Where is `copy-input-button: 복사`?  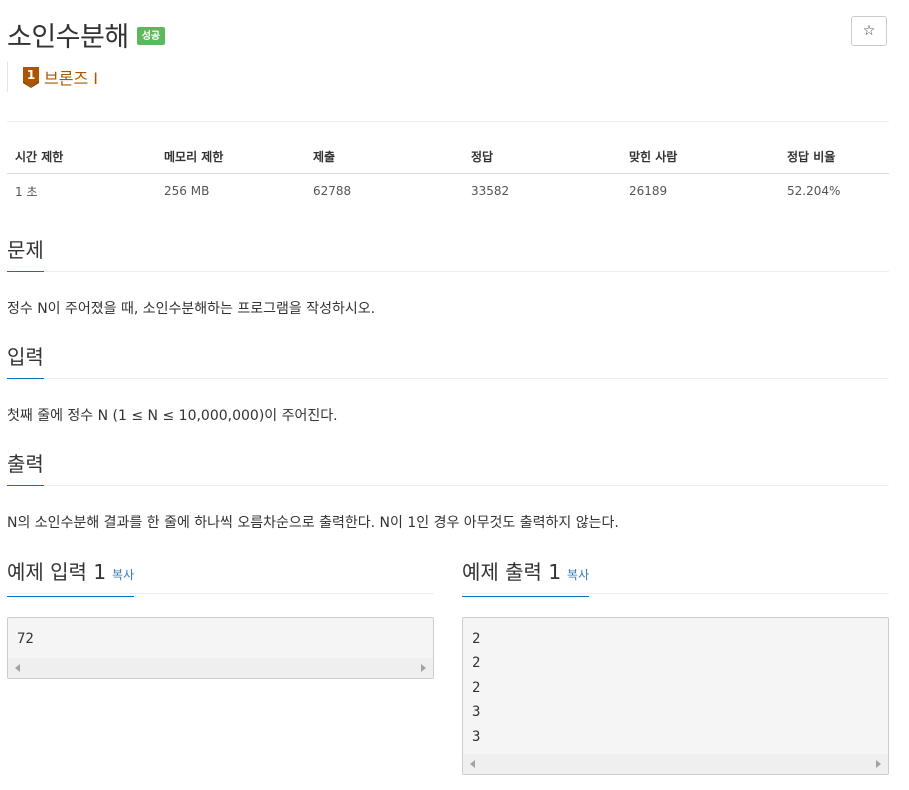
copy-input-button: 복사 is located at coordinates (123, 575).